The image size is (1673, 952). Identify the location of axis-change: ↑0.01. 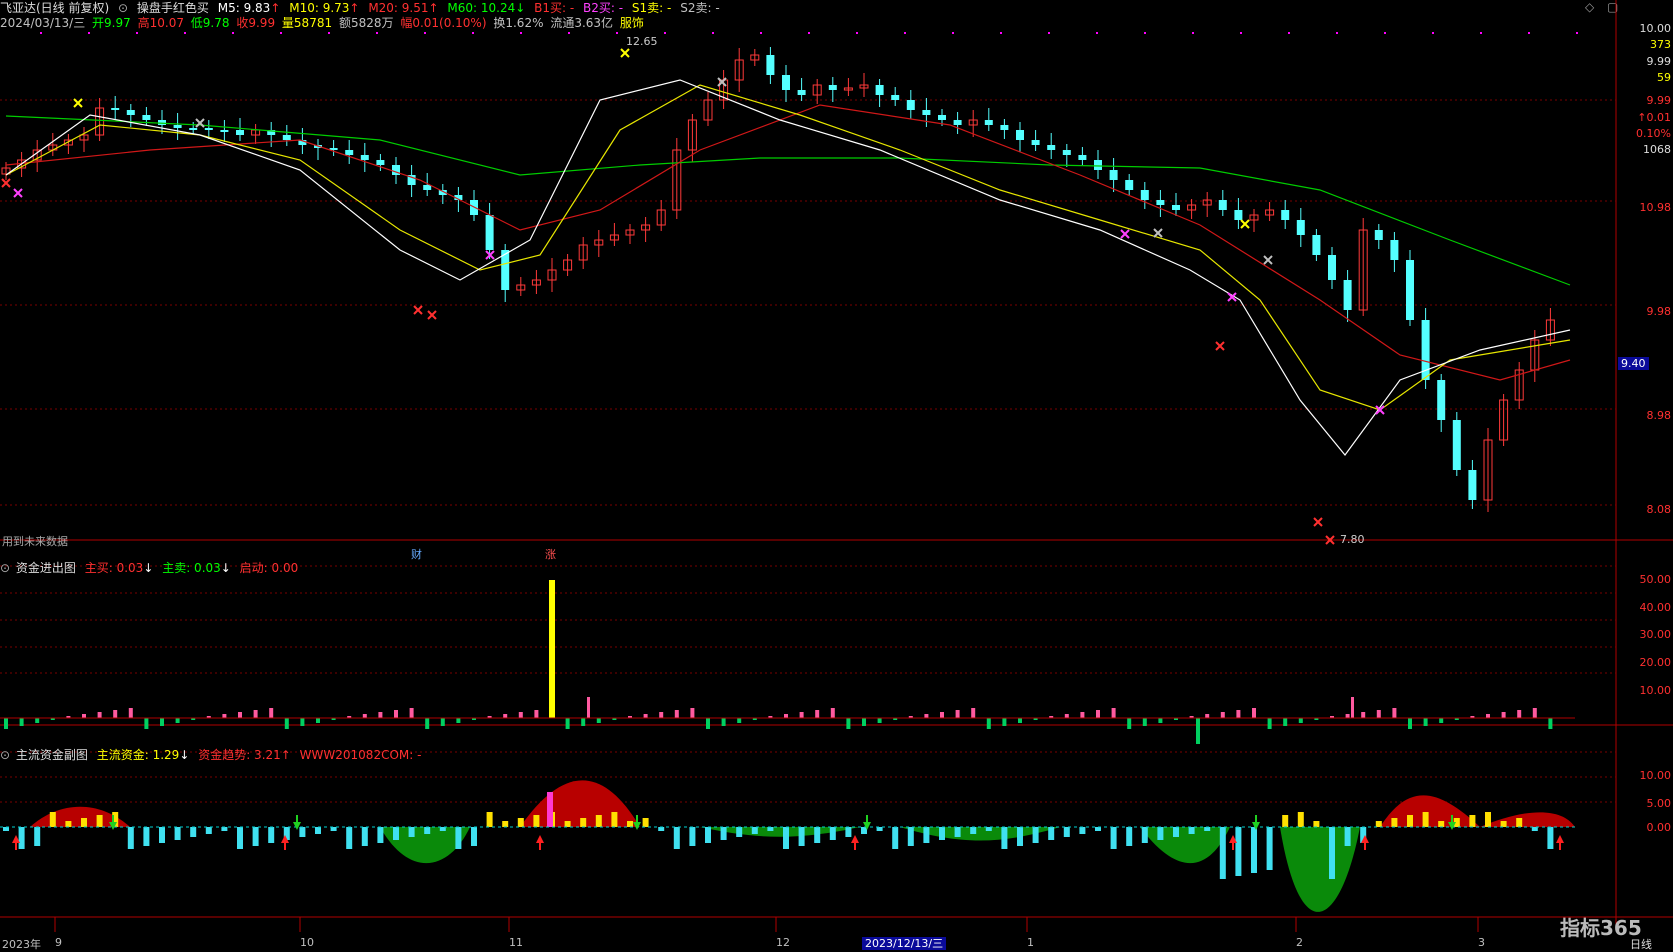
(1654, 117).